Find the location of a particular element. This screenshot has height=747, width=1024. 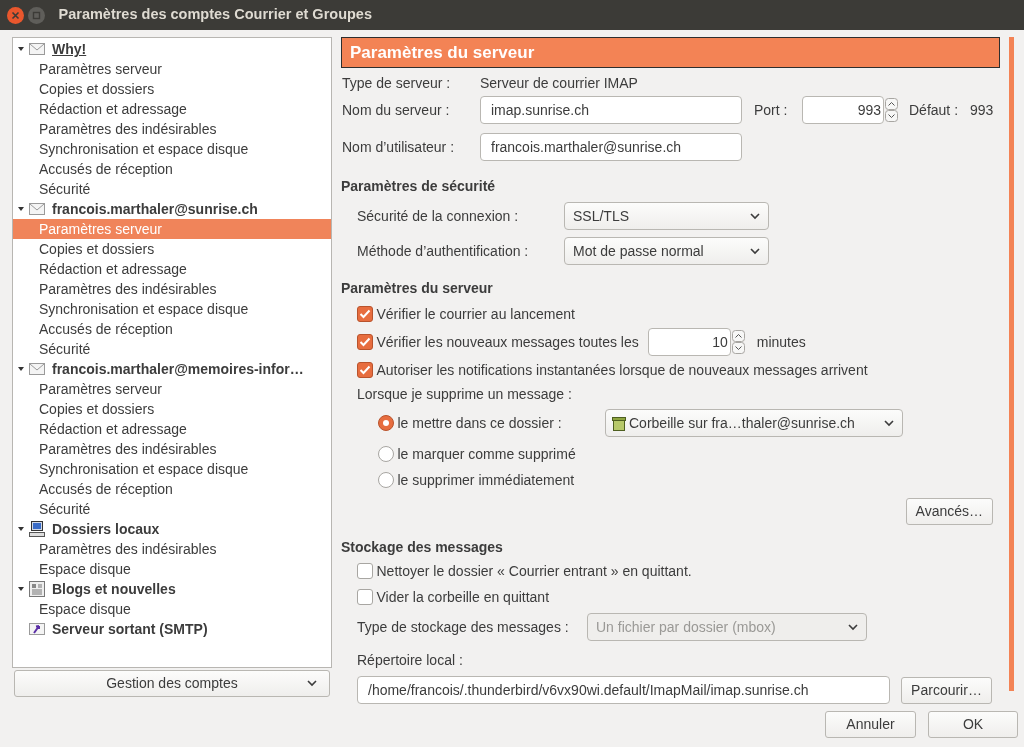

close-icon is located at coordinates (15, 15).